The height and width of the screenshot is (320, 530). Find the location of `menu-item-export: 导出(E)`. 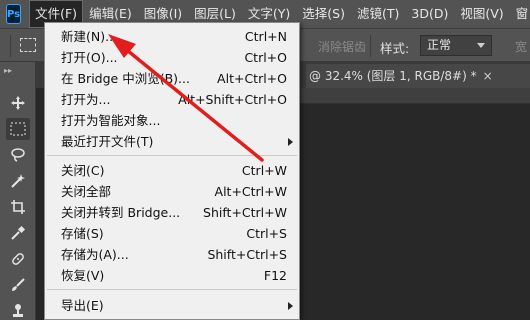

menu-item-export: 导出(E) is located at coordinates (172, 305).